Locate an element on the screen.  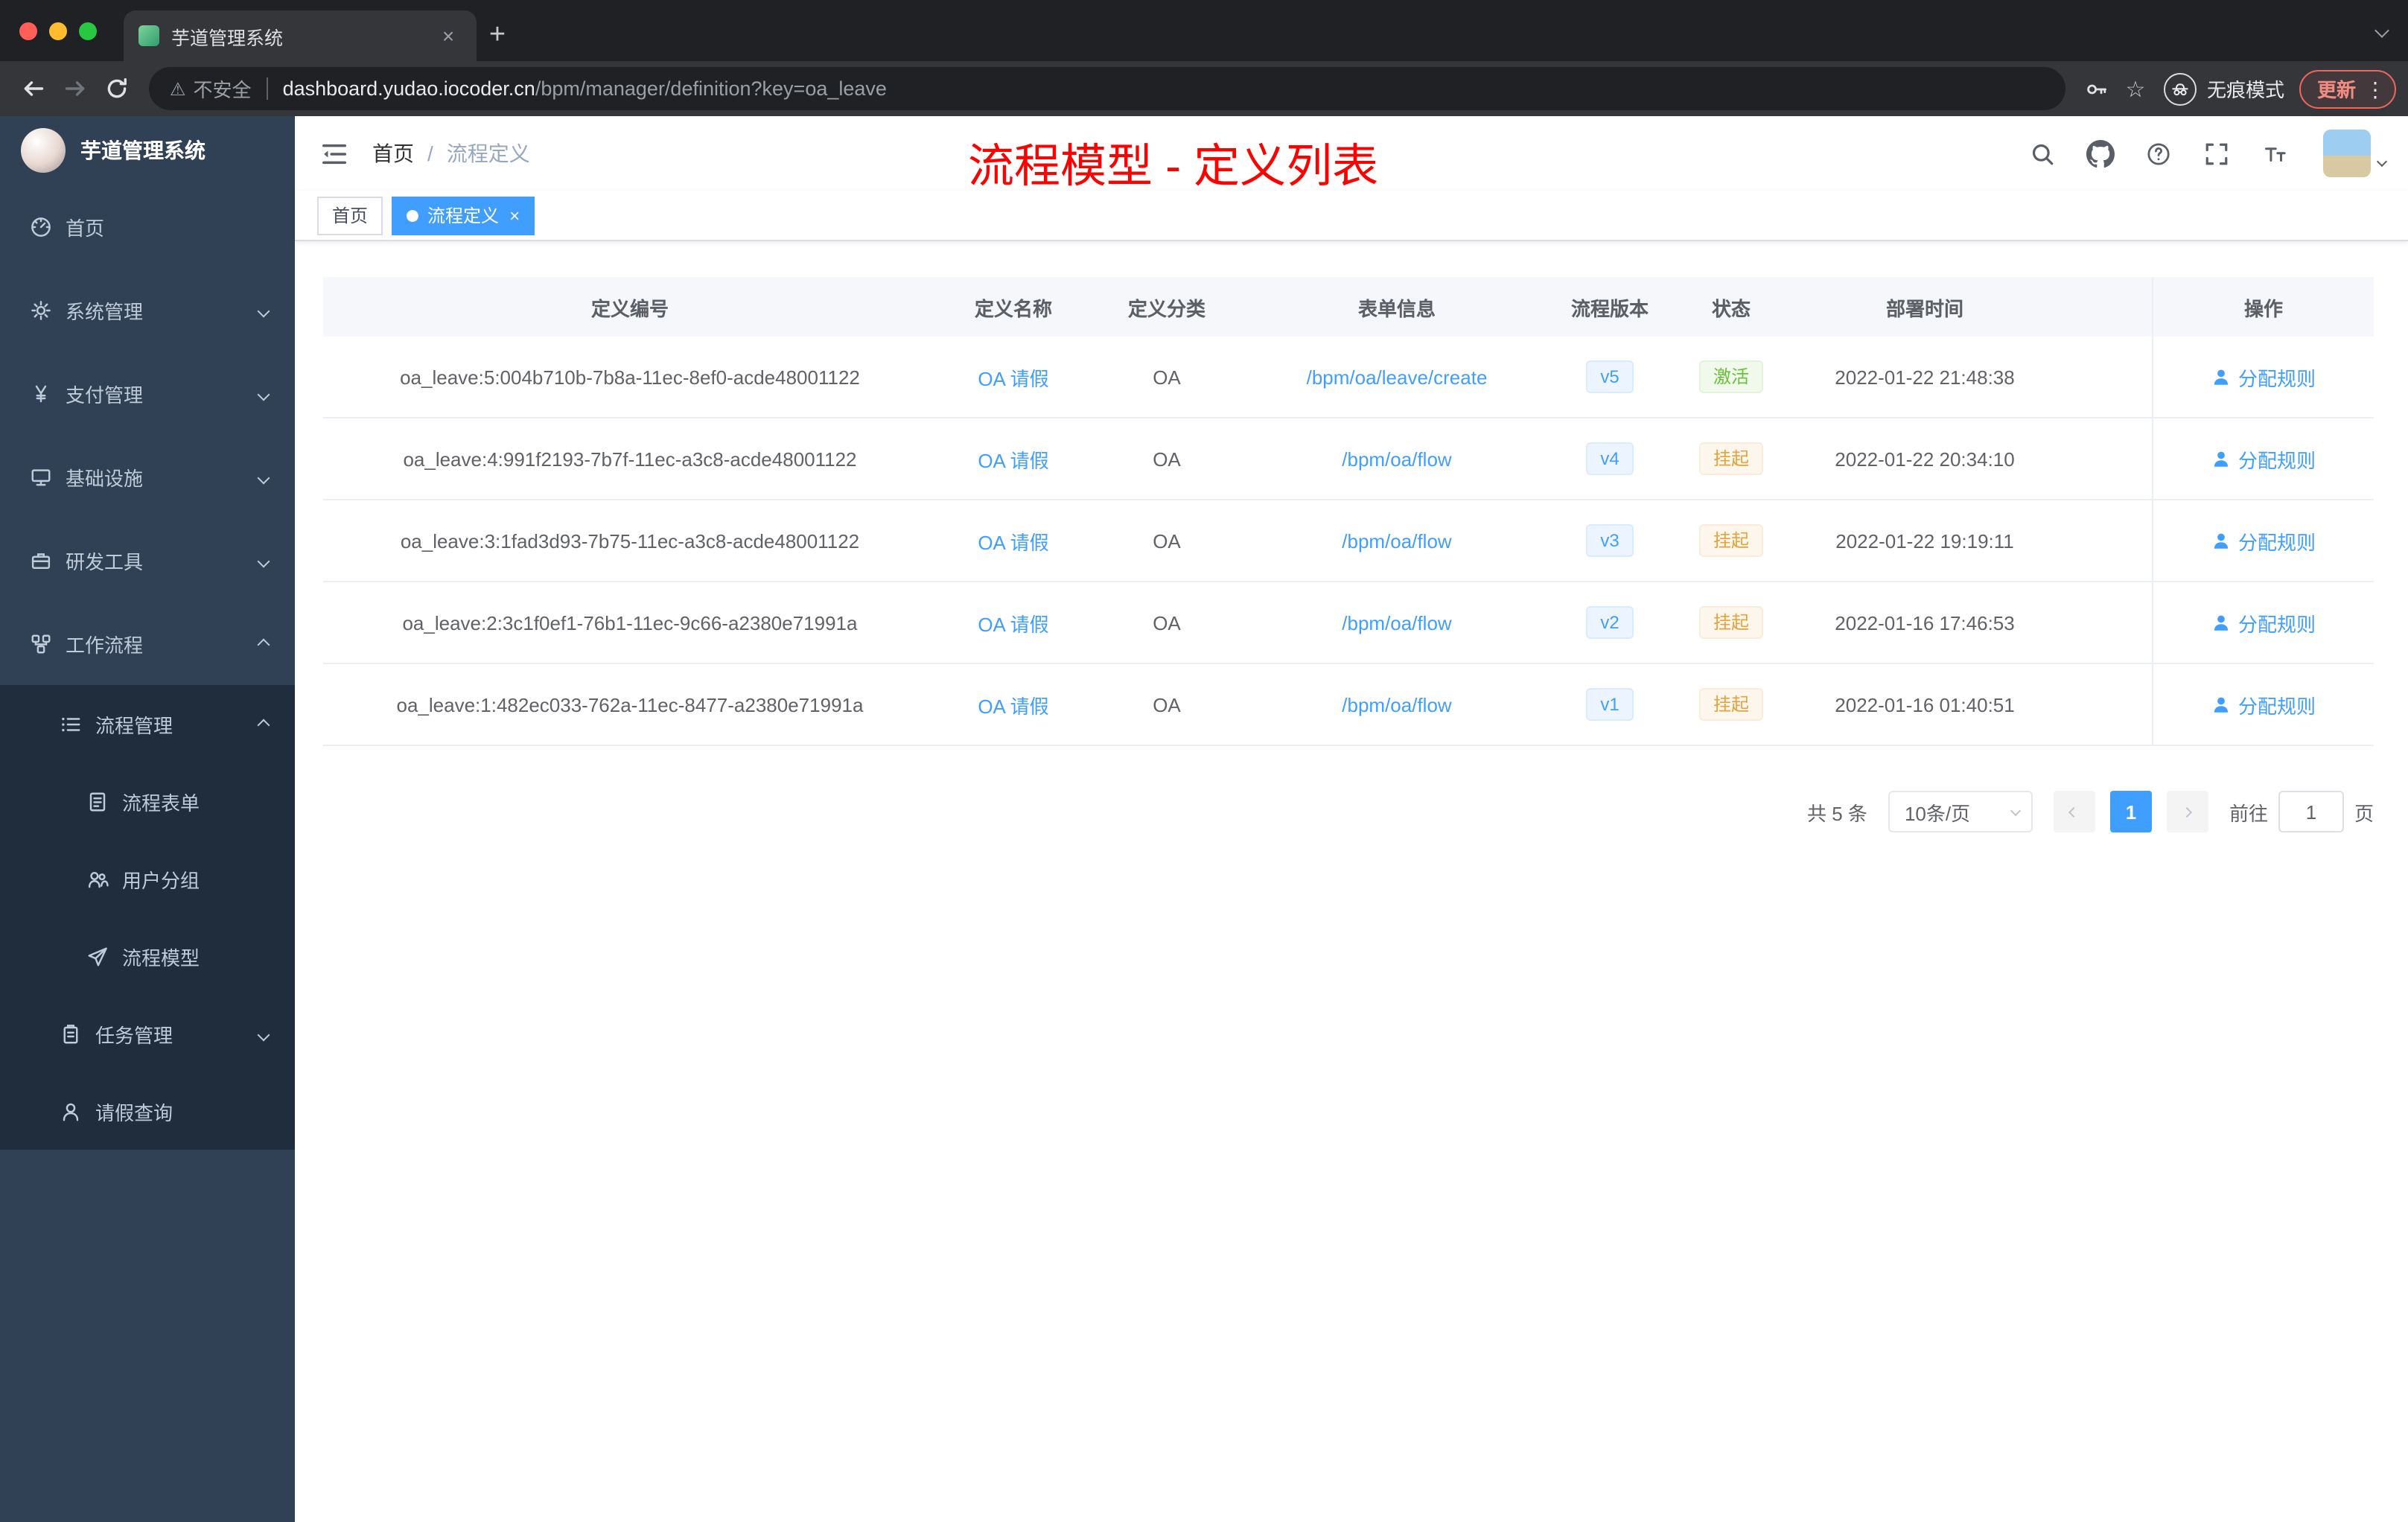
cell-deploy-time: 2022-01-16 17:46:53 is located at coordinates (1925, 622).